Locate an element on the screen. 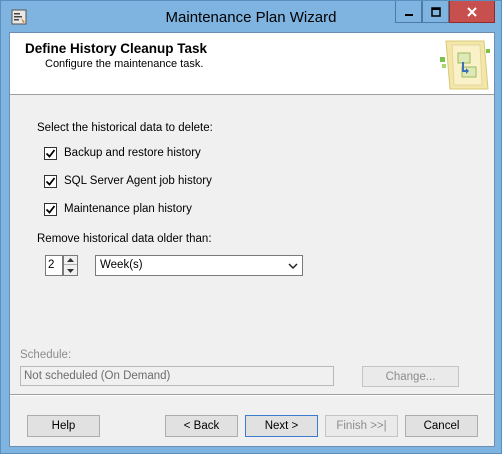 The image size is (502, 454). maximize-icon is located at coordinates (435, 11).